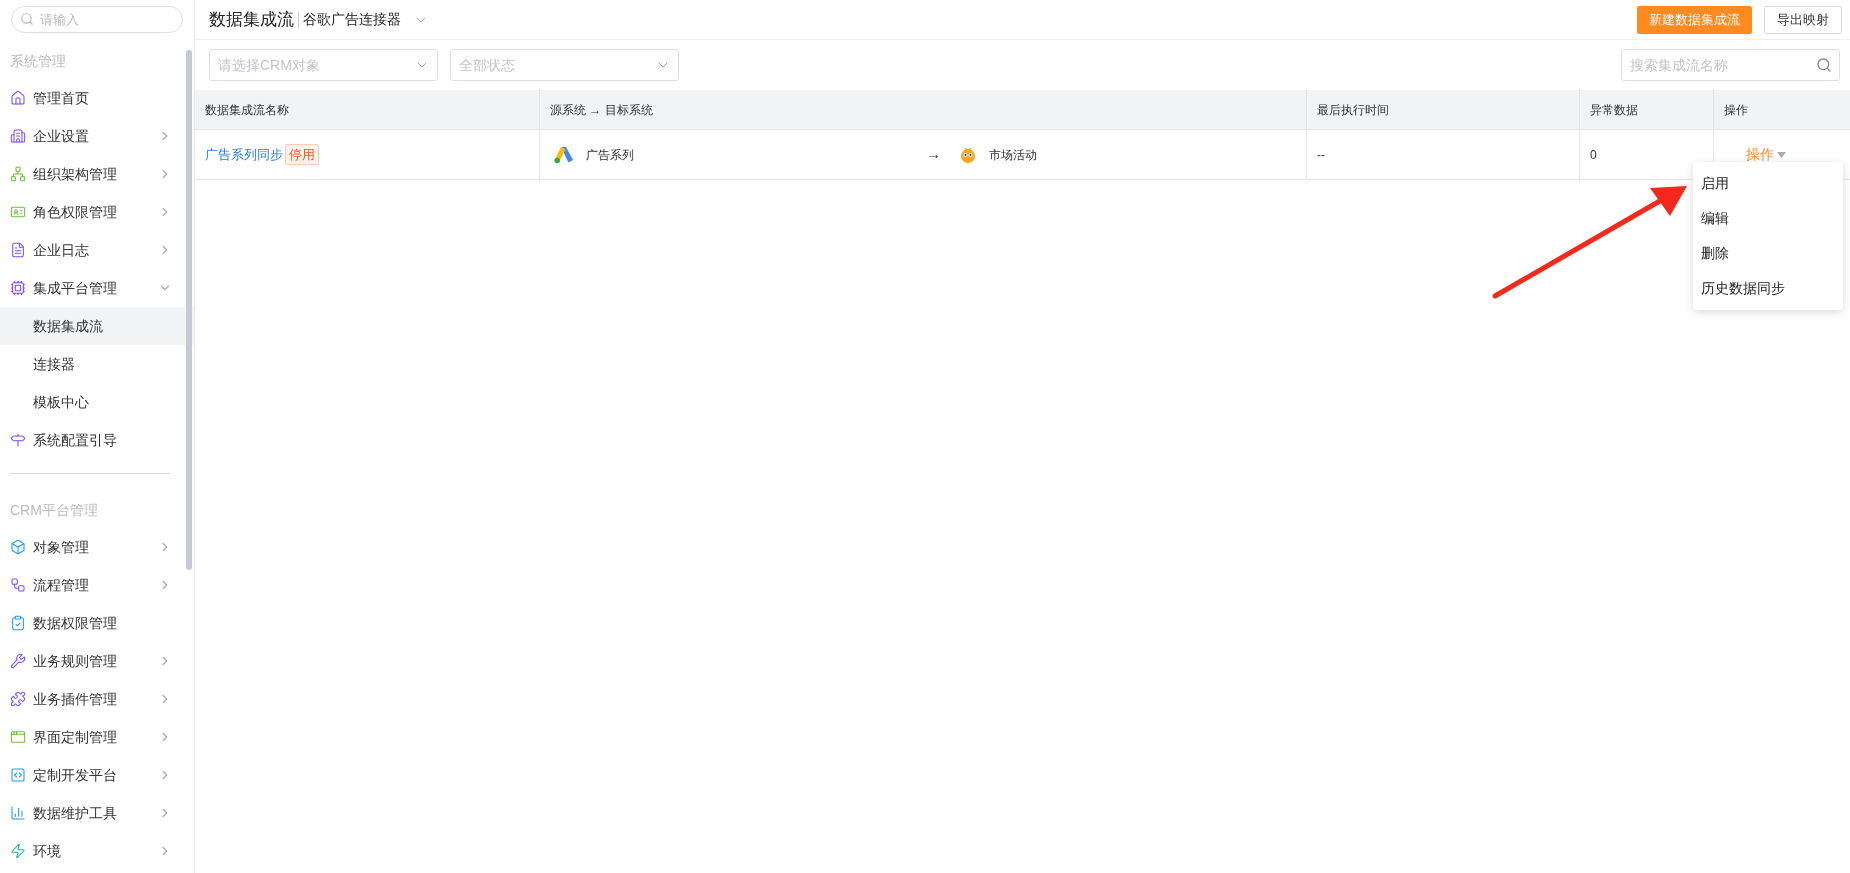 The image size is (1850, 873). I want to click on sidebar-item: 业务插件管理, so click(97, 699).